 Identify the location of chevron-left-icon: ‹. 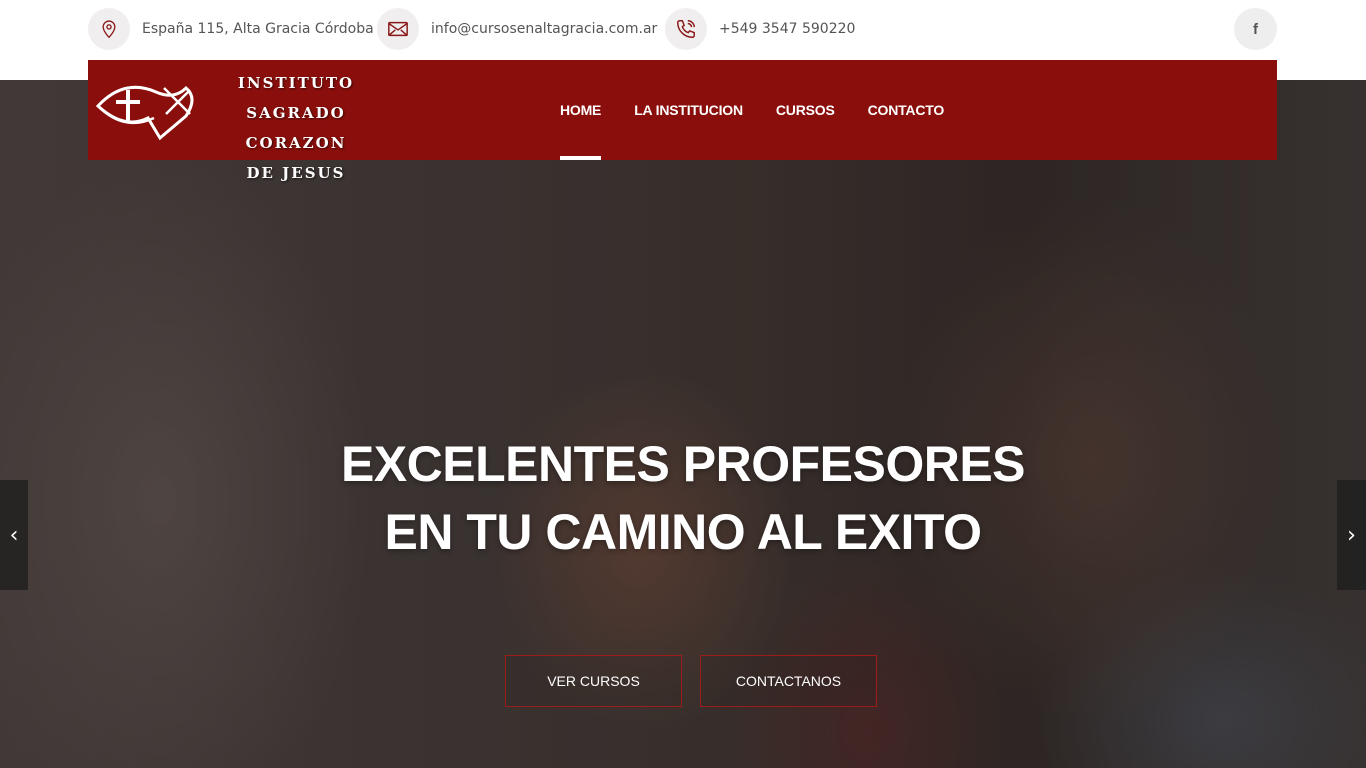
(14, 535).